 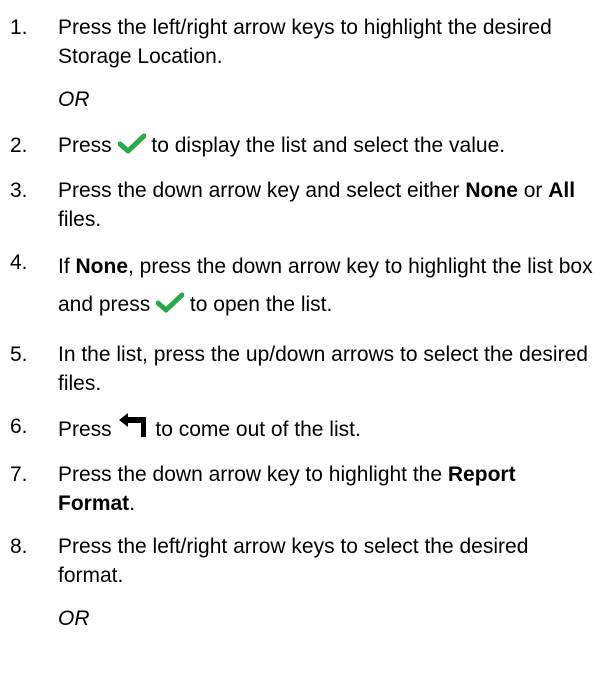 I want to click on step-number: 2., so click(x=19, y=145).